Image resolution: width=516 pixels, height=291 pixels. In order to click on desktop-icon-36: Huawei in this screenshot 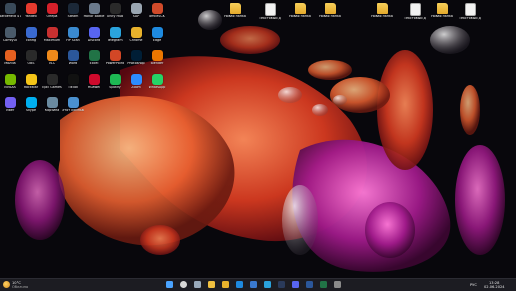, I will do `click(94, 84)`.